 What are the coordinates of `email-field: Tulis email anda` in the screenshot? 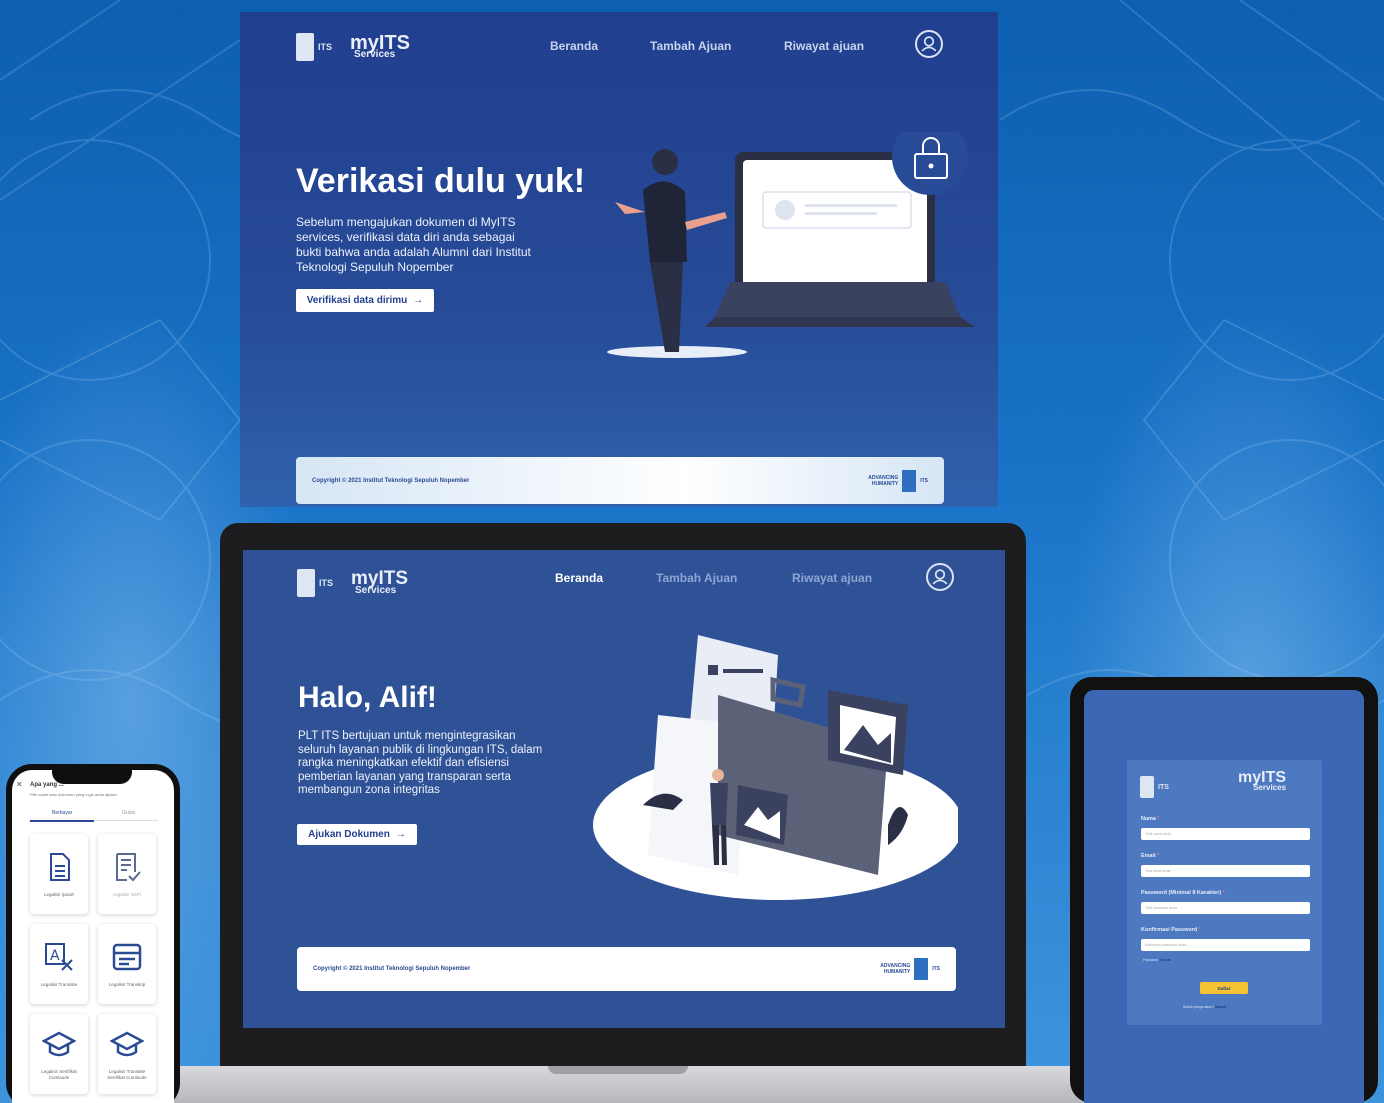 It's located at (1225, 871).